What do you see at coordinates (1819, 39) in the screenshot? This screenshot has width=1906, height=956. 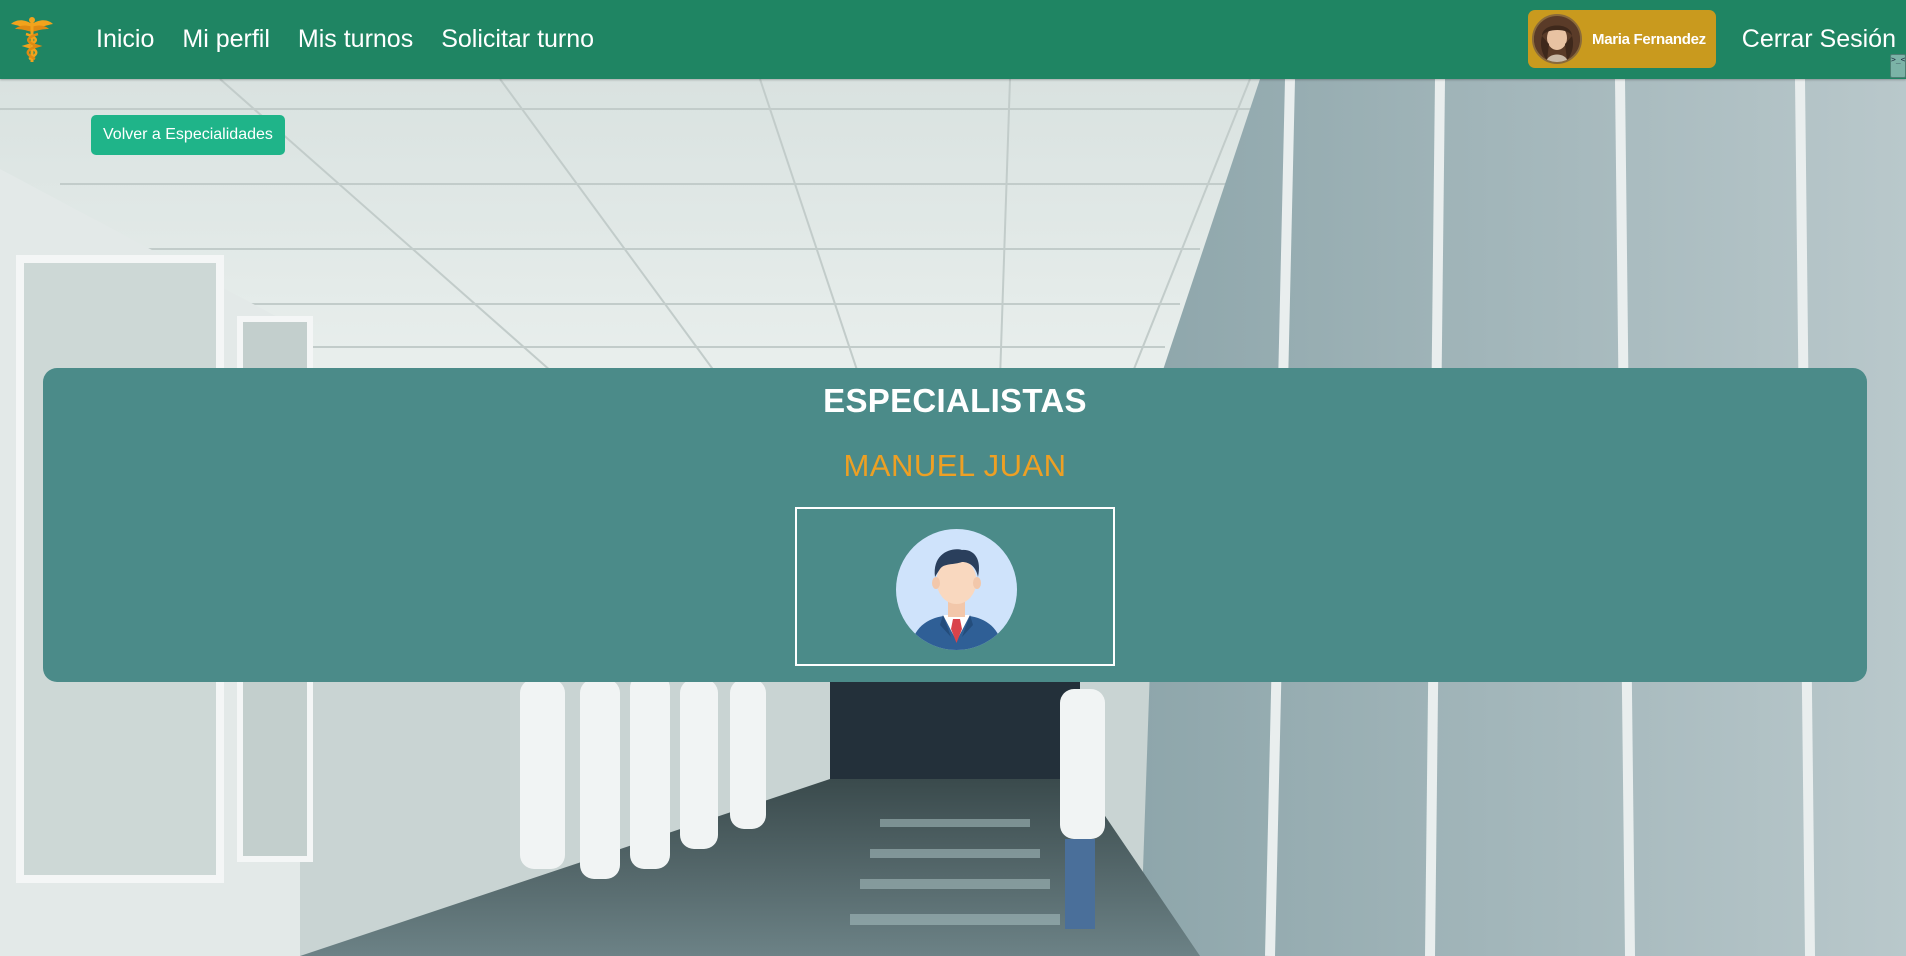 I see `logout-button: Cerrar Sesión` at bounding box center [1819, 39].